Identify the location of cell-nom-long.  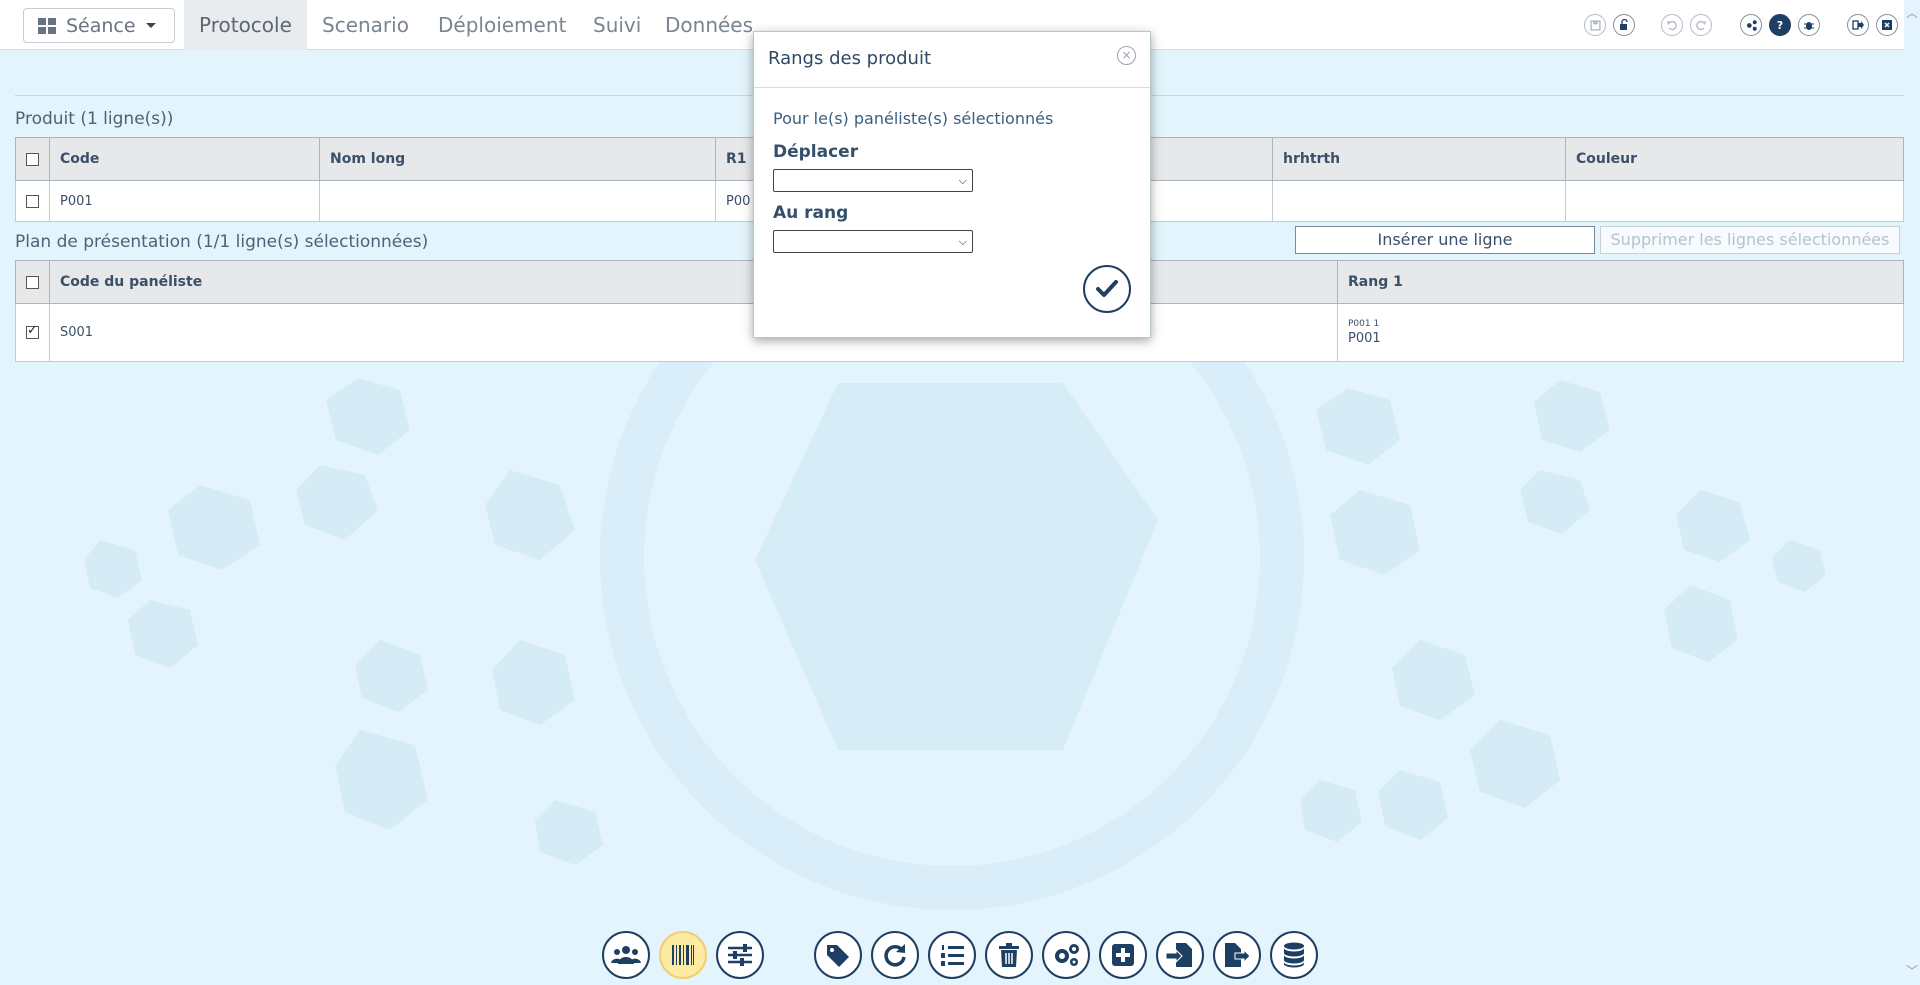
(517, 201).